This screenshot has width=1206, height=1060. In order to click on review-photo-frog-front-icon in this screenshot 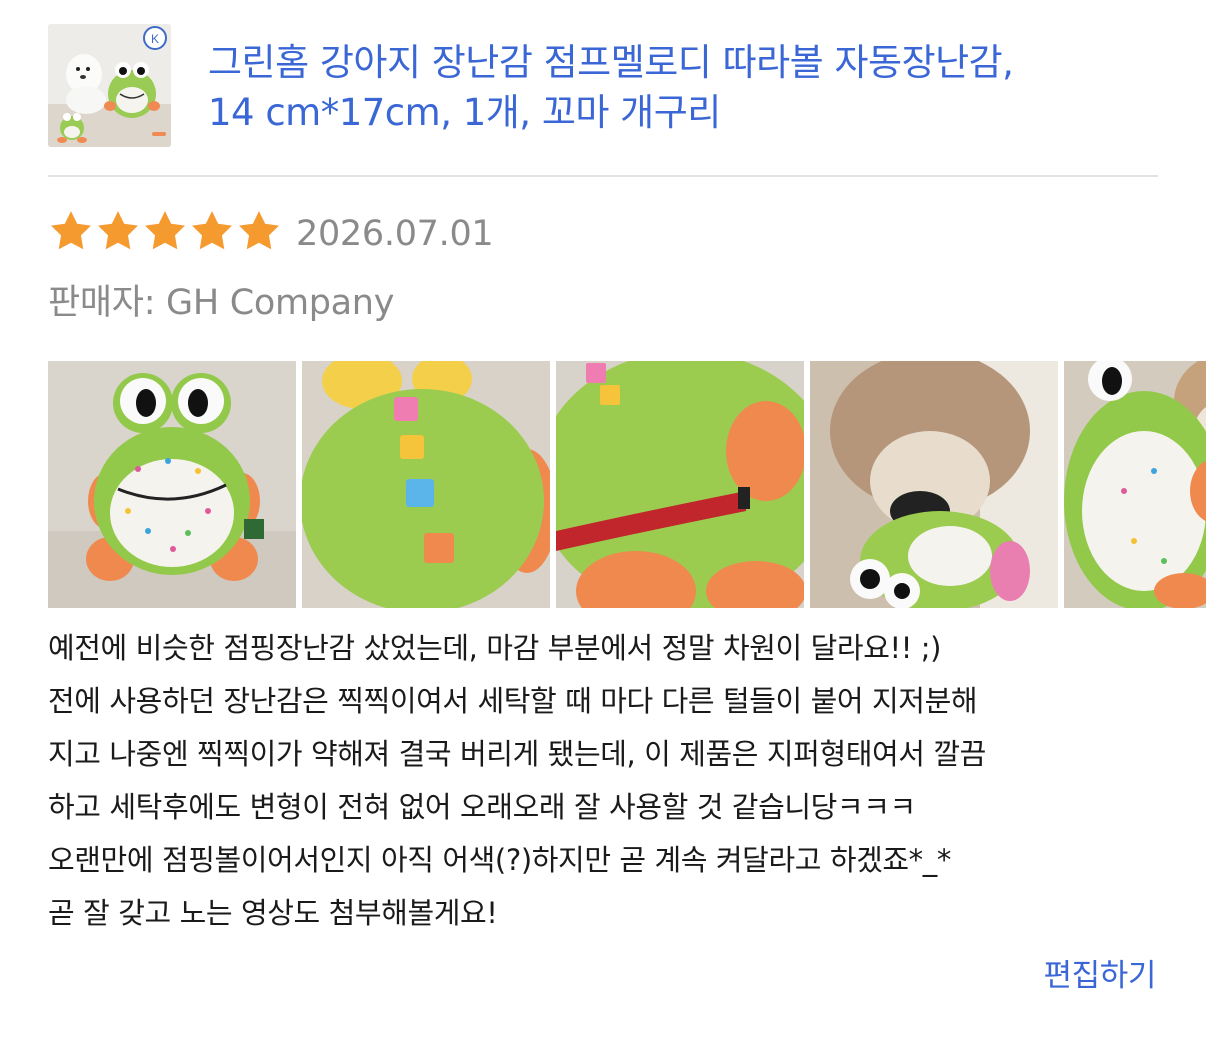, I will do `click(172, 484)`.